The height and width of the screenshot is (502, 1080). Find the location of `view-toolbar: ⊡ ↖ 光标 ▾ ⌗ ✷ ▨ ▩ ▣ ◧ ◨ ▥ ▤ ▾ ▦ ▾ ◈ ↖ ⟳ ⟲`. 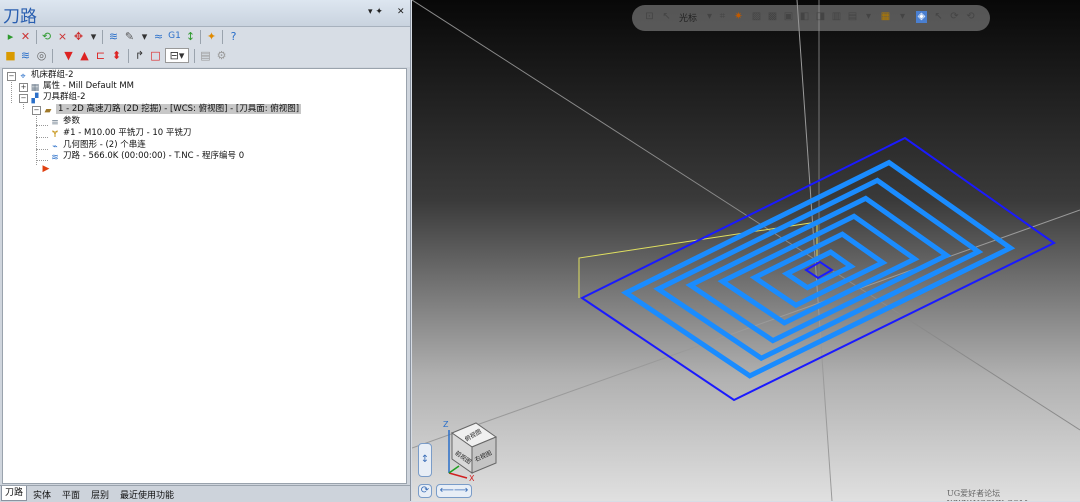

view-toolbar: ⊡ ↖ 光标 ▾ ⌗ ✷ ▨ ▩ ▣ ◧ ◨ ▥ ▤ ▾ ▦ ▾ ◈ ↖ ⟳ ⟲ is located at coordinates (811, 18).